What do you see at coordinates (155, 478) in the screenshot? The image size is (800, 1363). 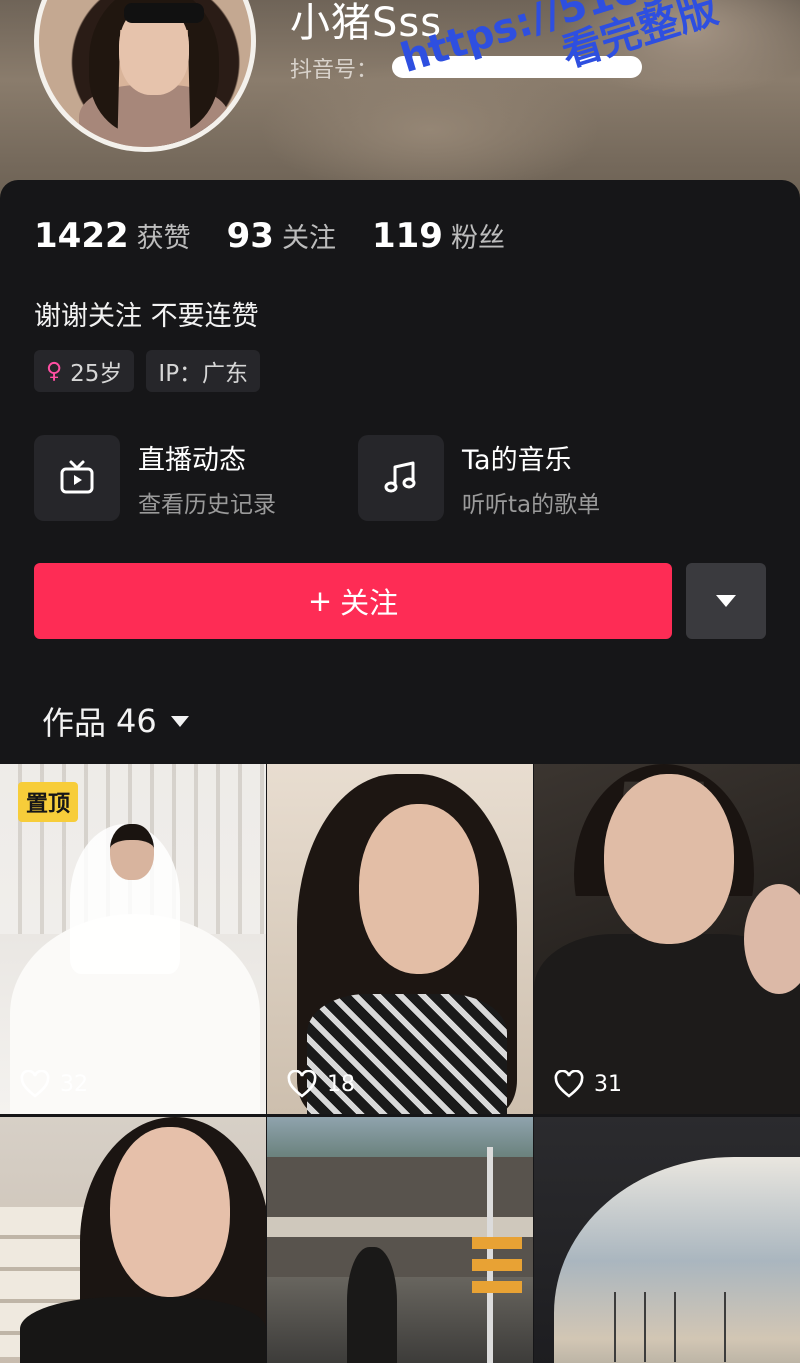 I see `live-history-entry: 直播动态 查看历史记录` at bounding box center [155, 478].